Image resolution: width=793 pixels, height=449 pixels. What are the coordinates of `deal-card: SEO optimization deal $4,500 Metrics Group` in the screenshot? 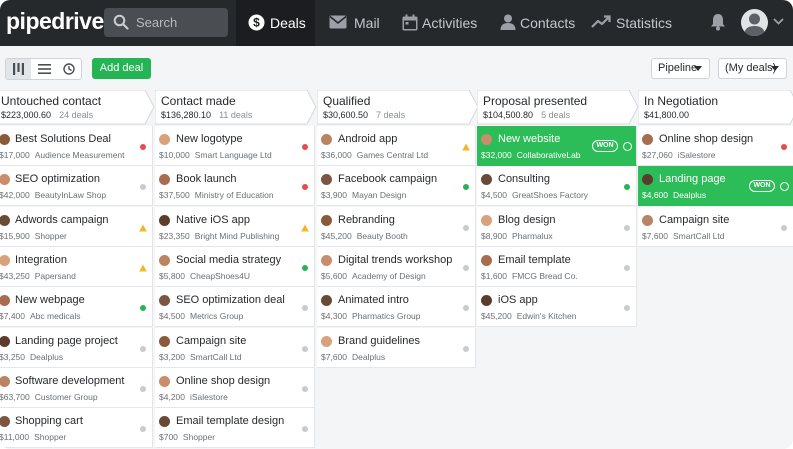 It's located at (235, 307).